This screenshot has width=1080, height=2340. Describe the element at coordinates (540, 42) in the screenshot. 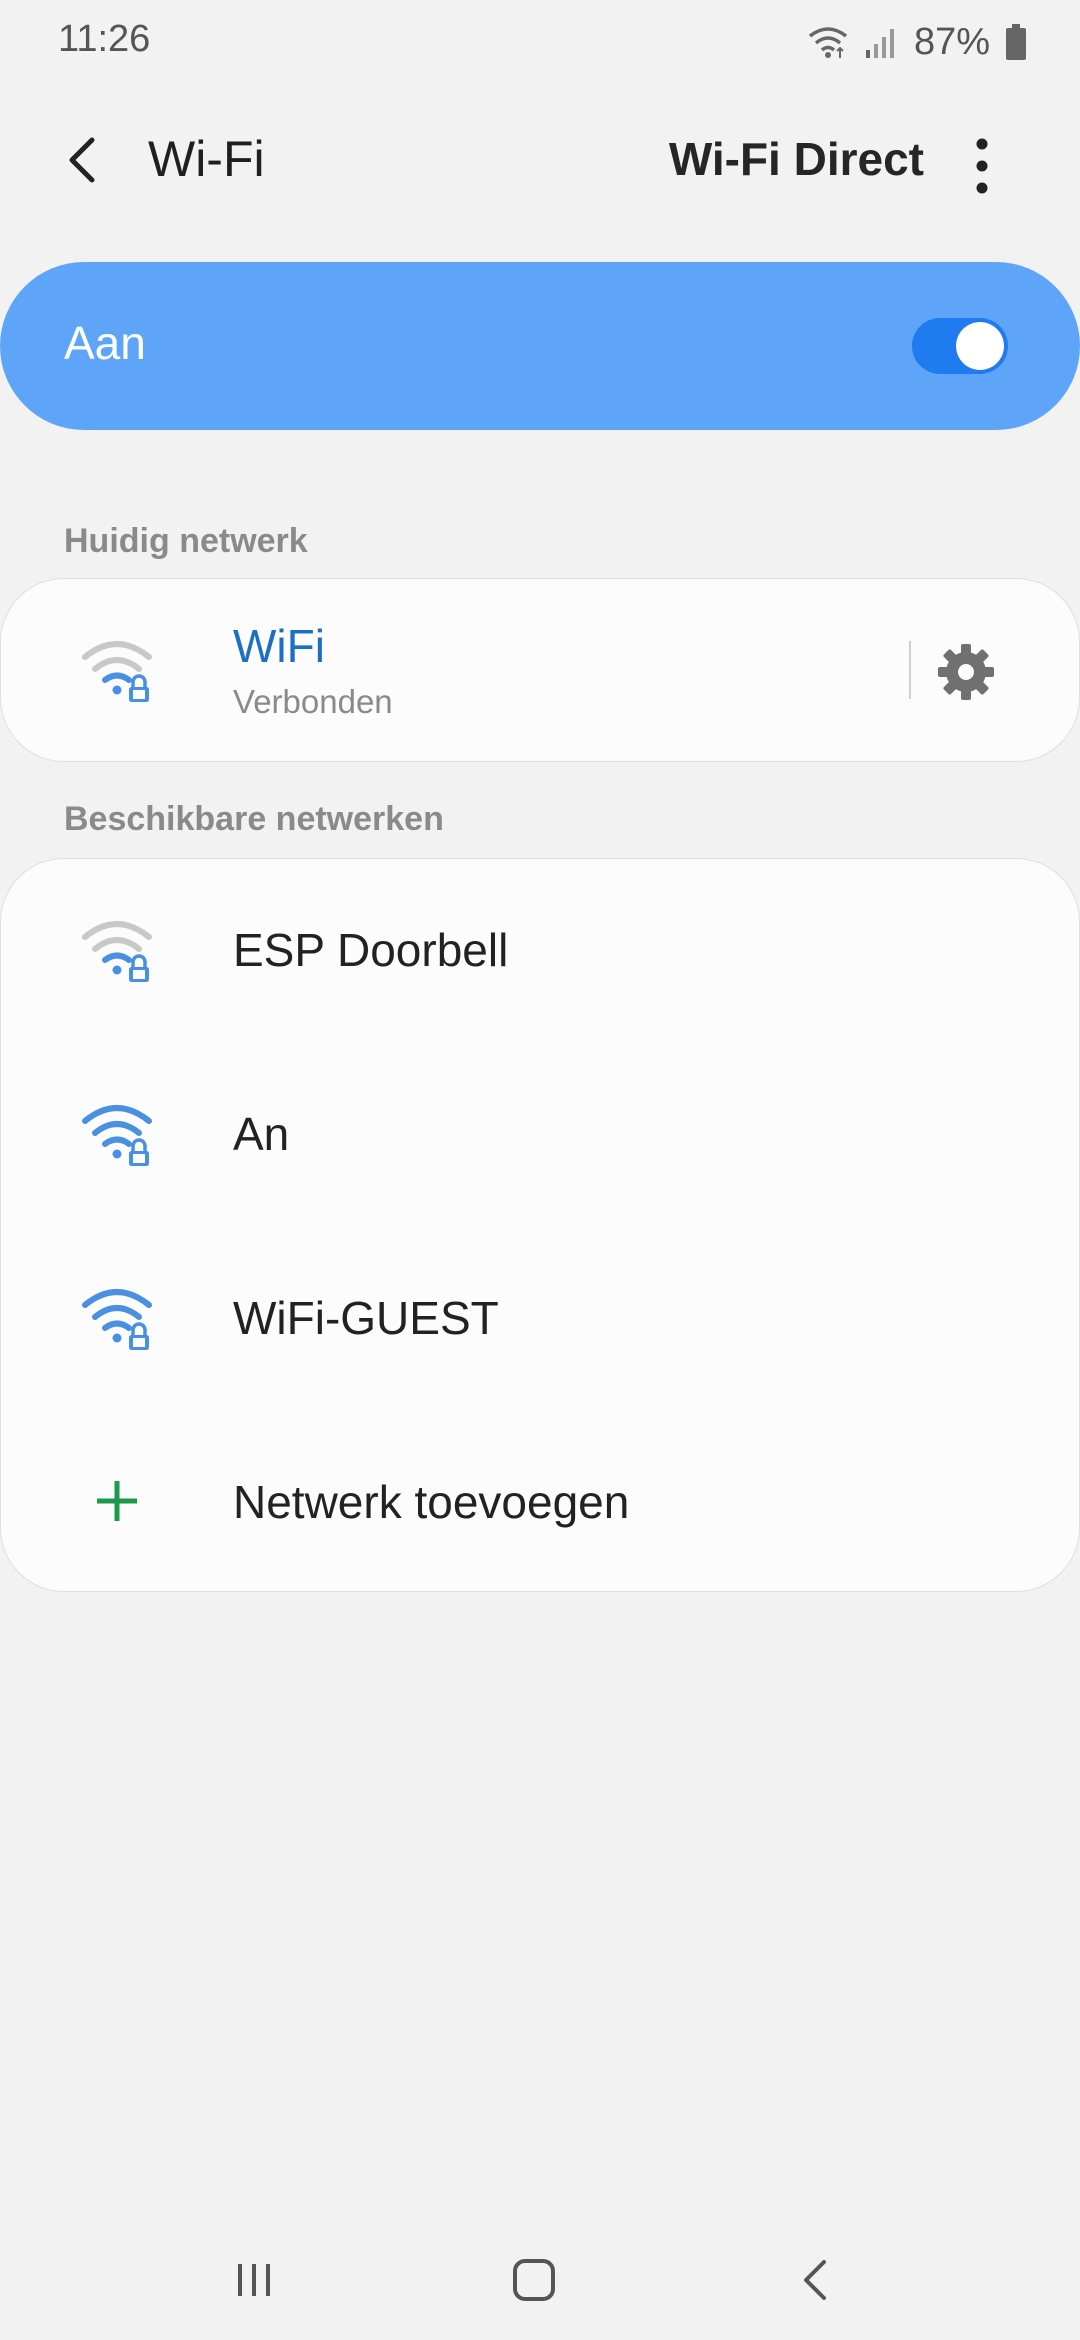

I see `status-bar: 11:26 87%` at that location.